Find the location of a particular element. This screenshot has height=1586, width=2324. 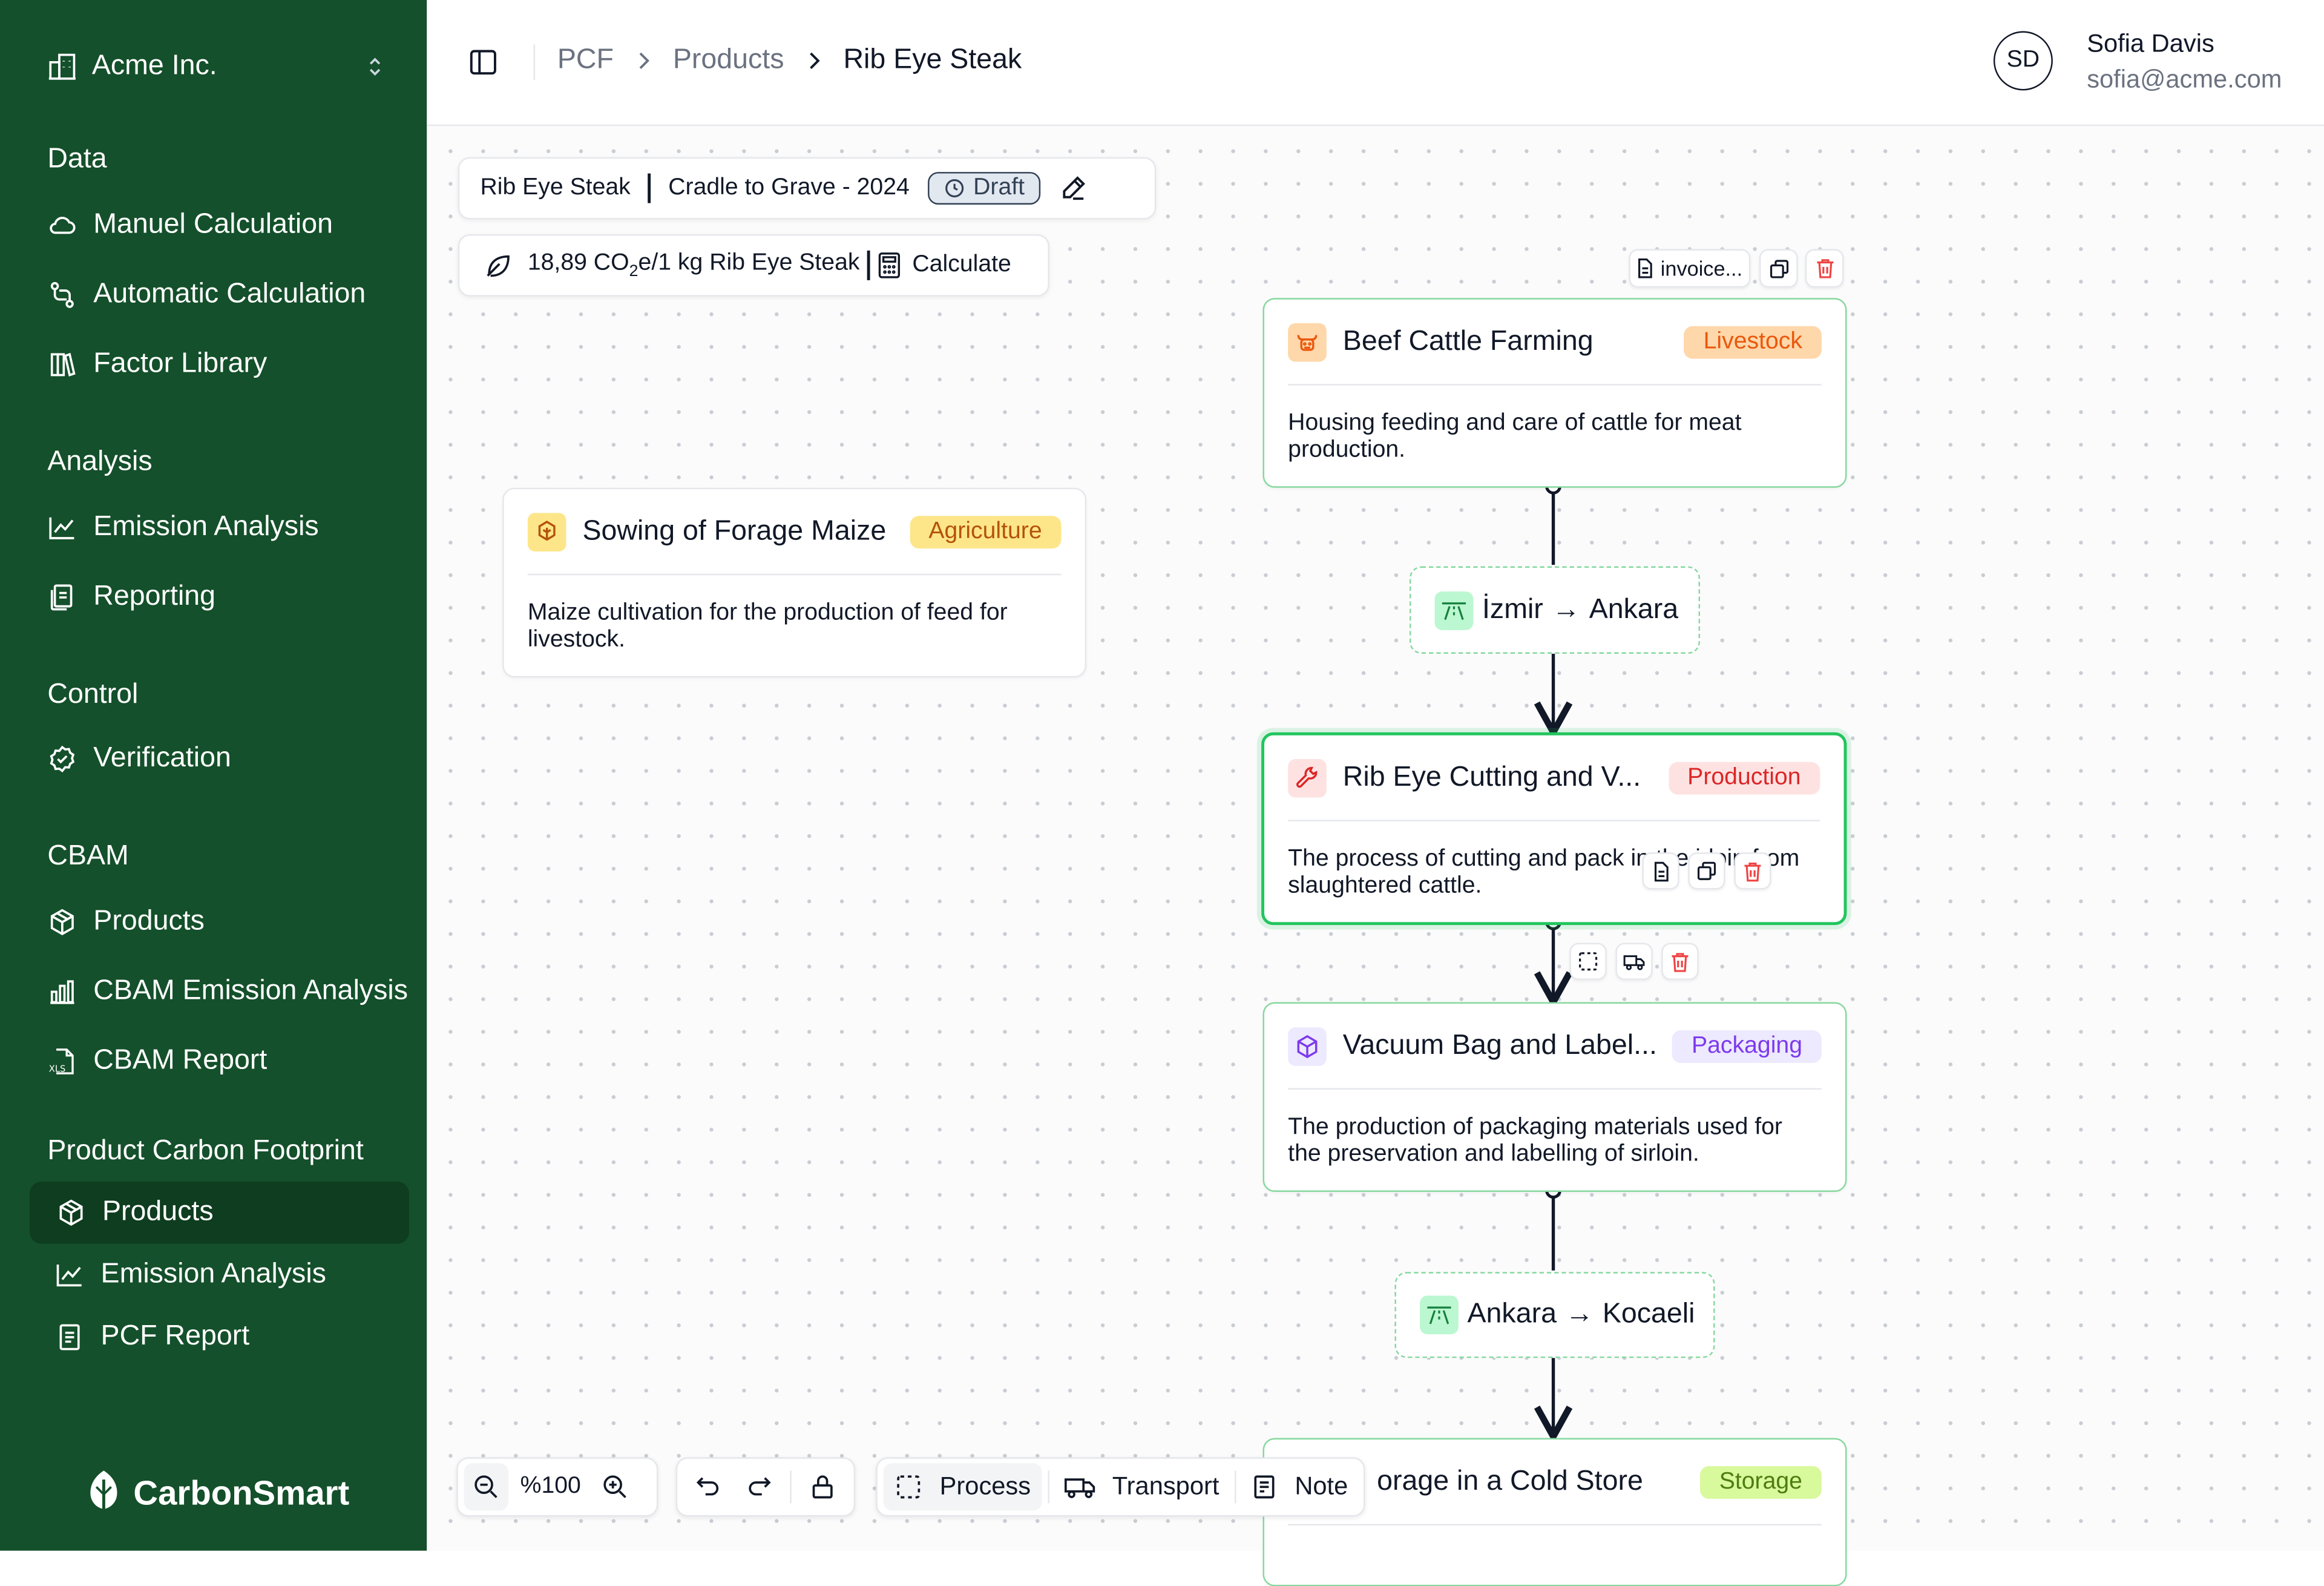

nav-cbam-emission-analysis: CBAM Emission Analysis is located at coordinates (227, 991).